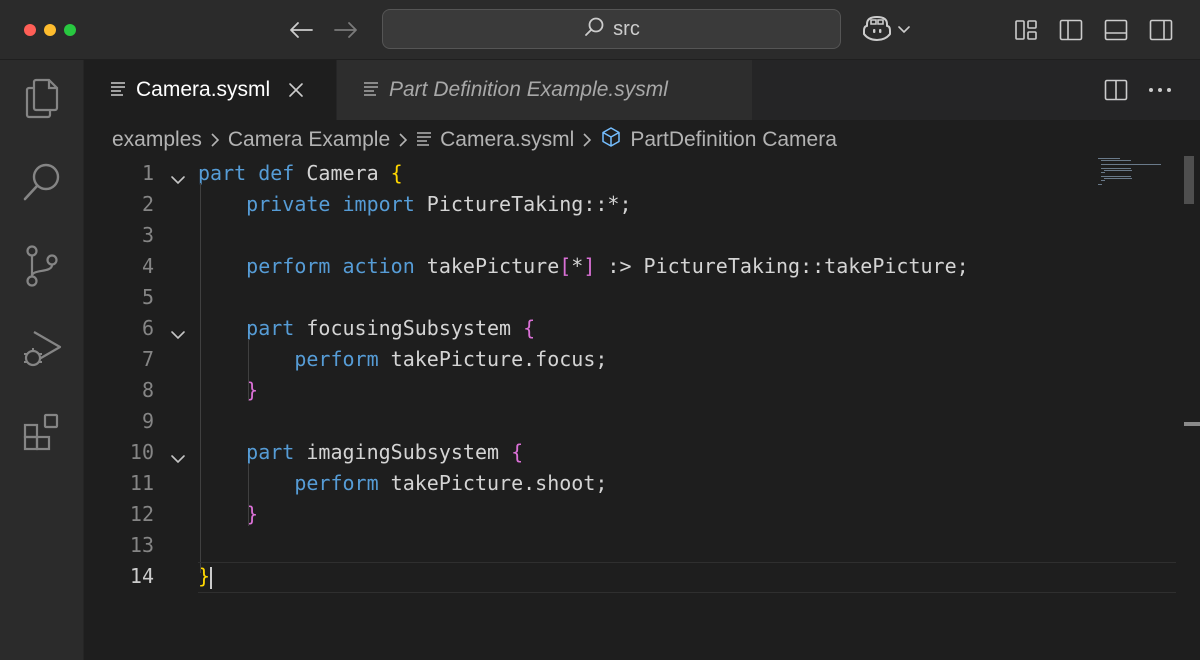 Image resolution: width=1200 pixels, height=660 pixels. Describe the element at coordinates (877, 30) in the screenshot. I see `copilot-icon` at that location.